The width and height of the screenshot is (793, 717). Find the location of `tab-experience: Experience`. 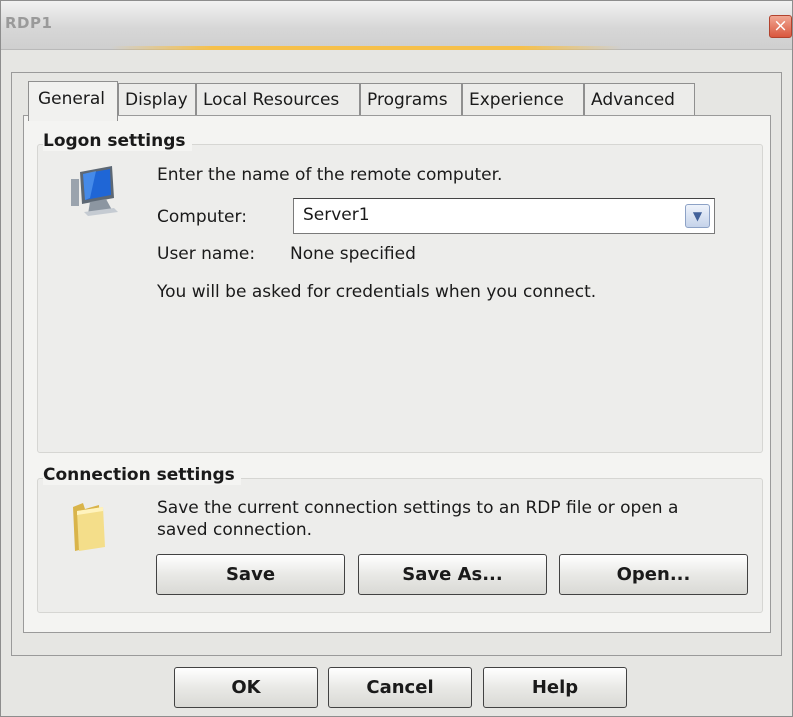

tab-experience: Experience is located at coordinates (523, 99).